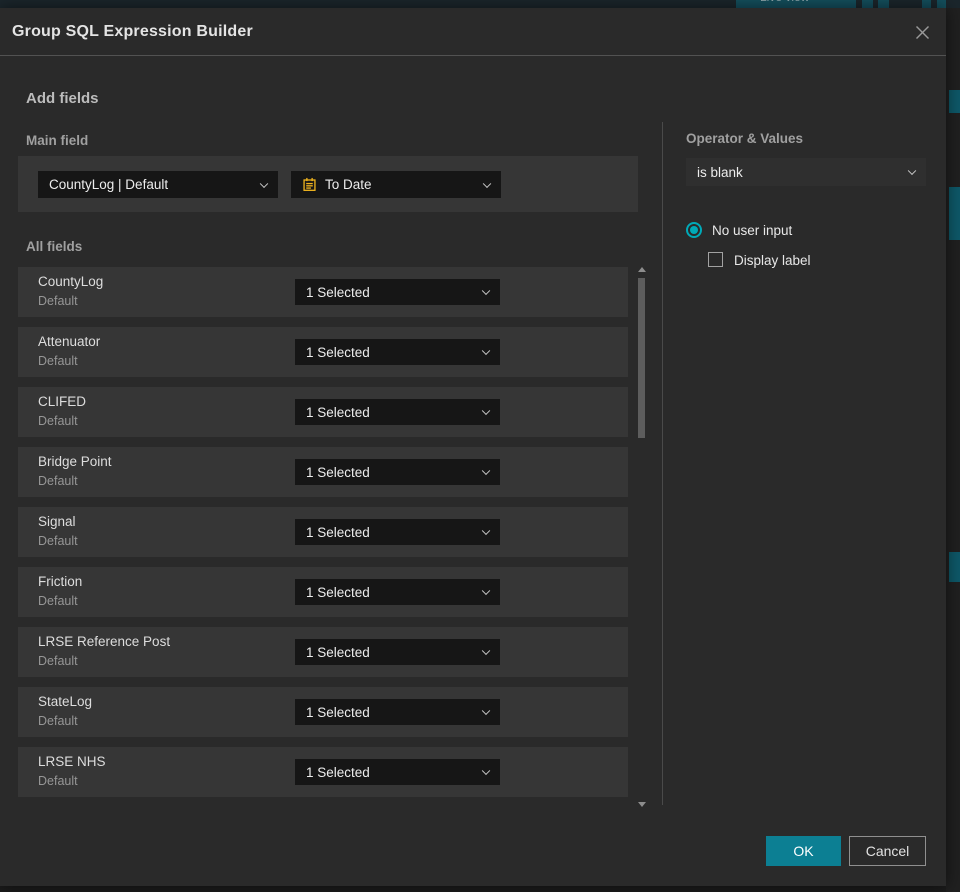 The height and width of the screenshot is (892, 960). What do you see at coordinates (772, 260) in the screenshot?
I see `display-label-label: Display label` at bounding box center [772, 260].